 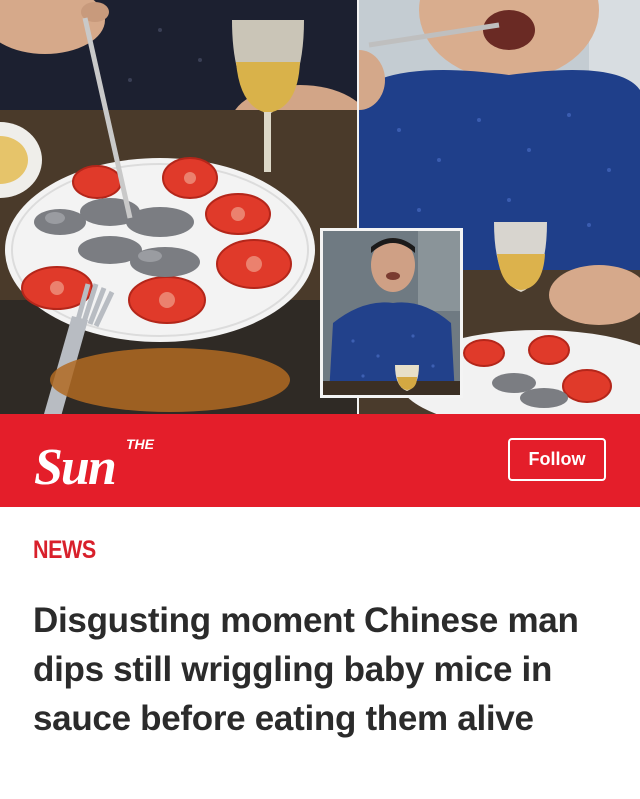 What do you see at coordinates (64, 550) in the screenshot?
I see `section-label: NEWS` at bounding box center [64, 550].